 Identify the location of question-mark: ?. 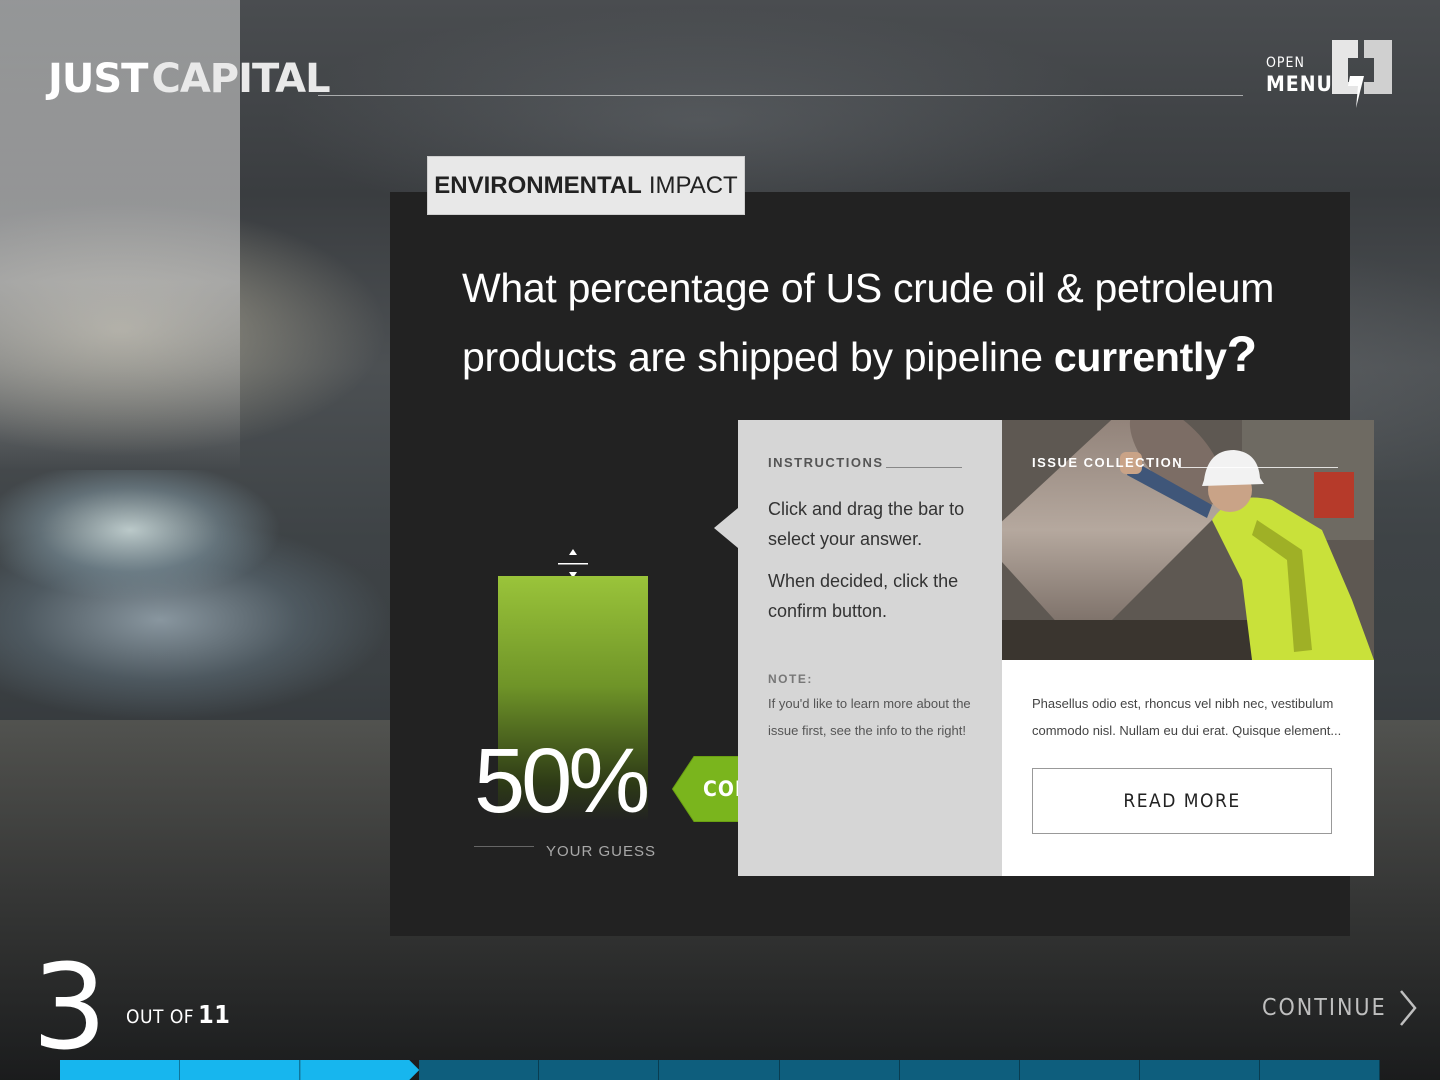
(1242, 354).